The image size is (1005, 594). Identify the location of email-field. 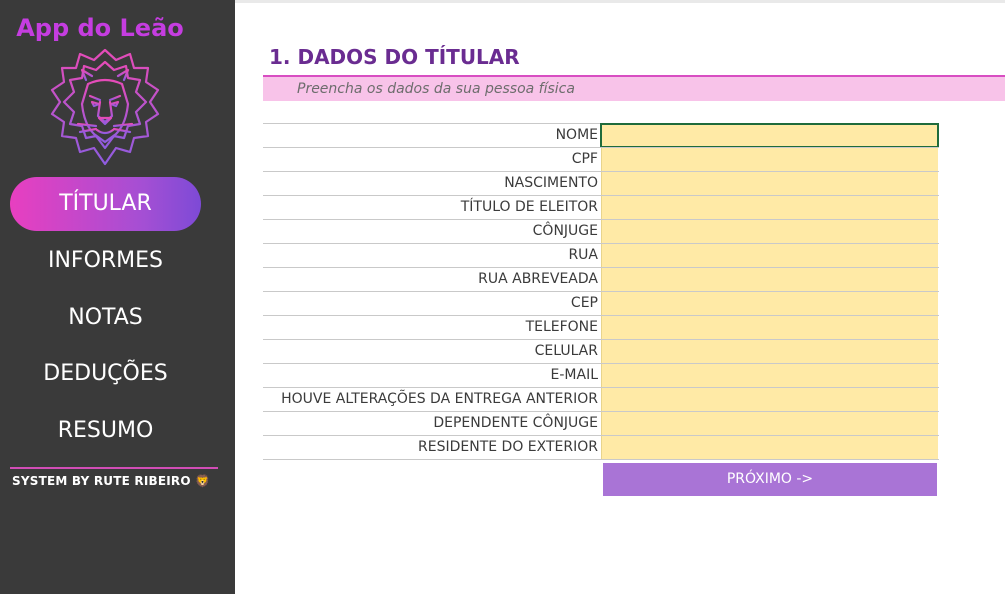
(769, 375).